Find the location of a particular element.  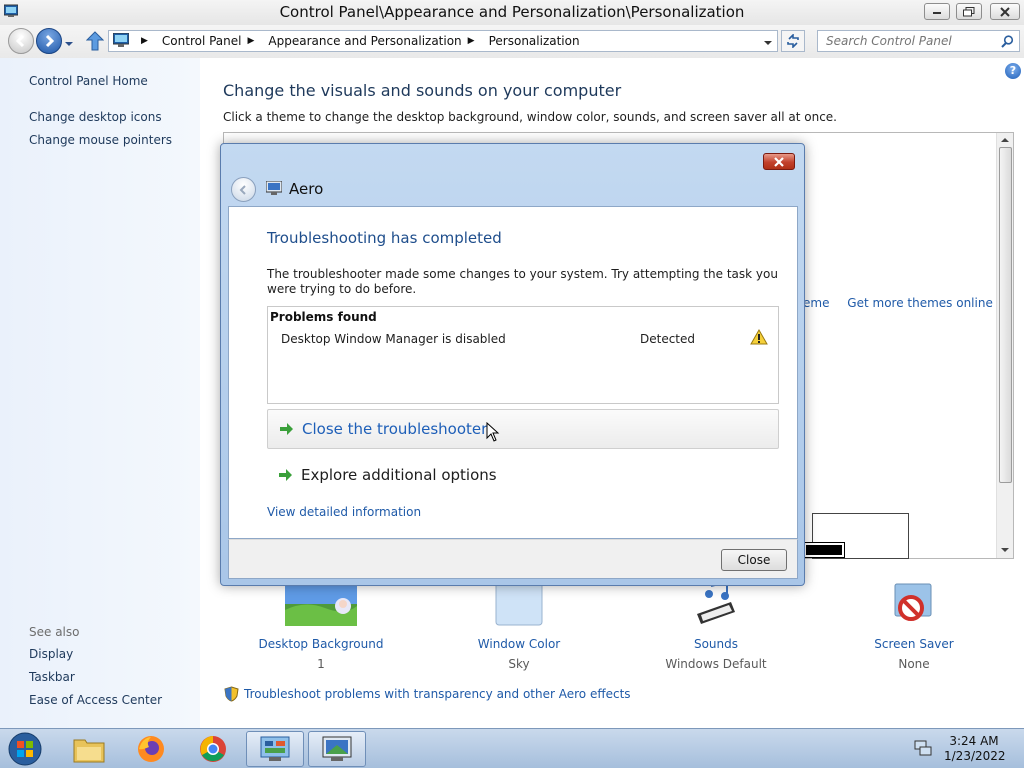

chrome-icon is located at coordinates (213, 749).